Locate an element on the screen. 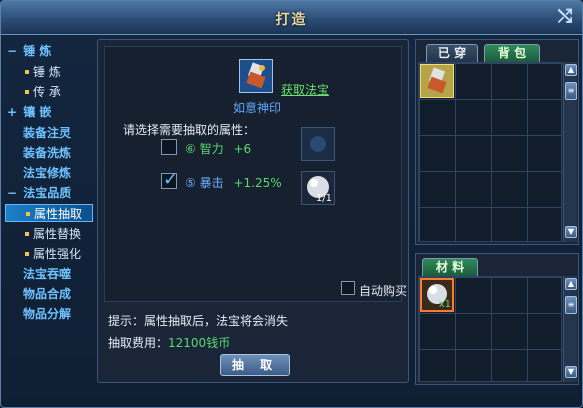 This screenshot has height=408, width=583. sidebar-item-attr-replace: 属性替换 is located at coordinates (53, 234).